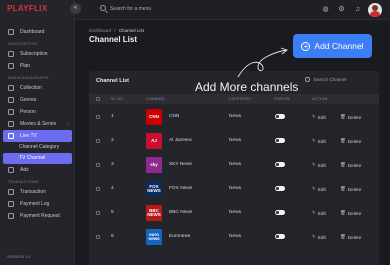  Describe the element at coordinates (262, 62) in the screenshot. I see `annotation-arrow` at that location.